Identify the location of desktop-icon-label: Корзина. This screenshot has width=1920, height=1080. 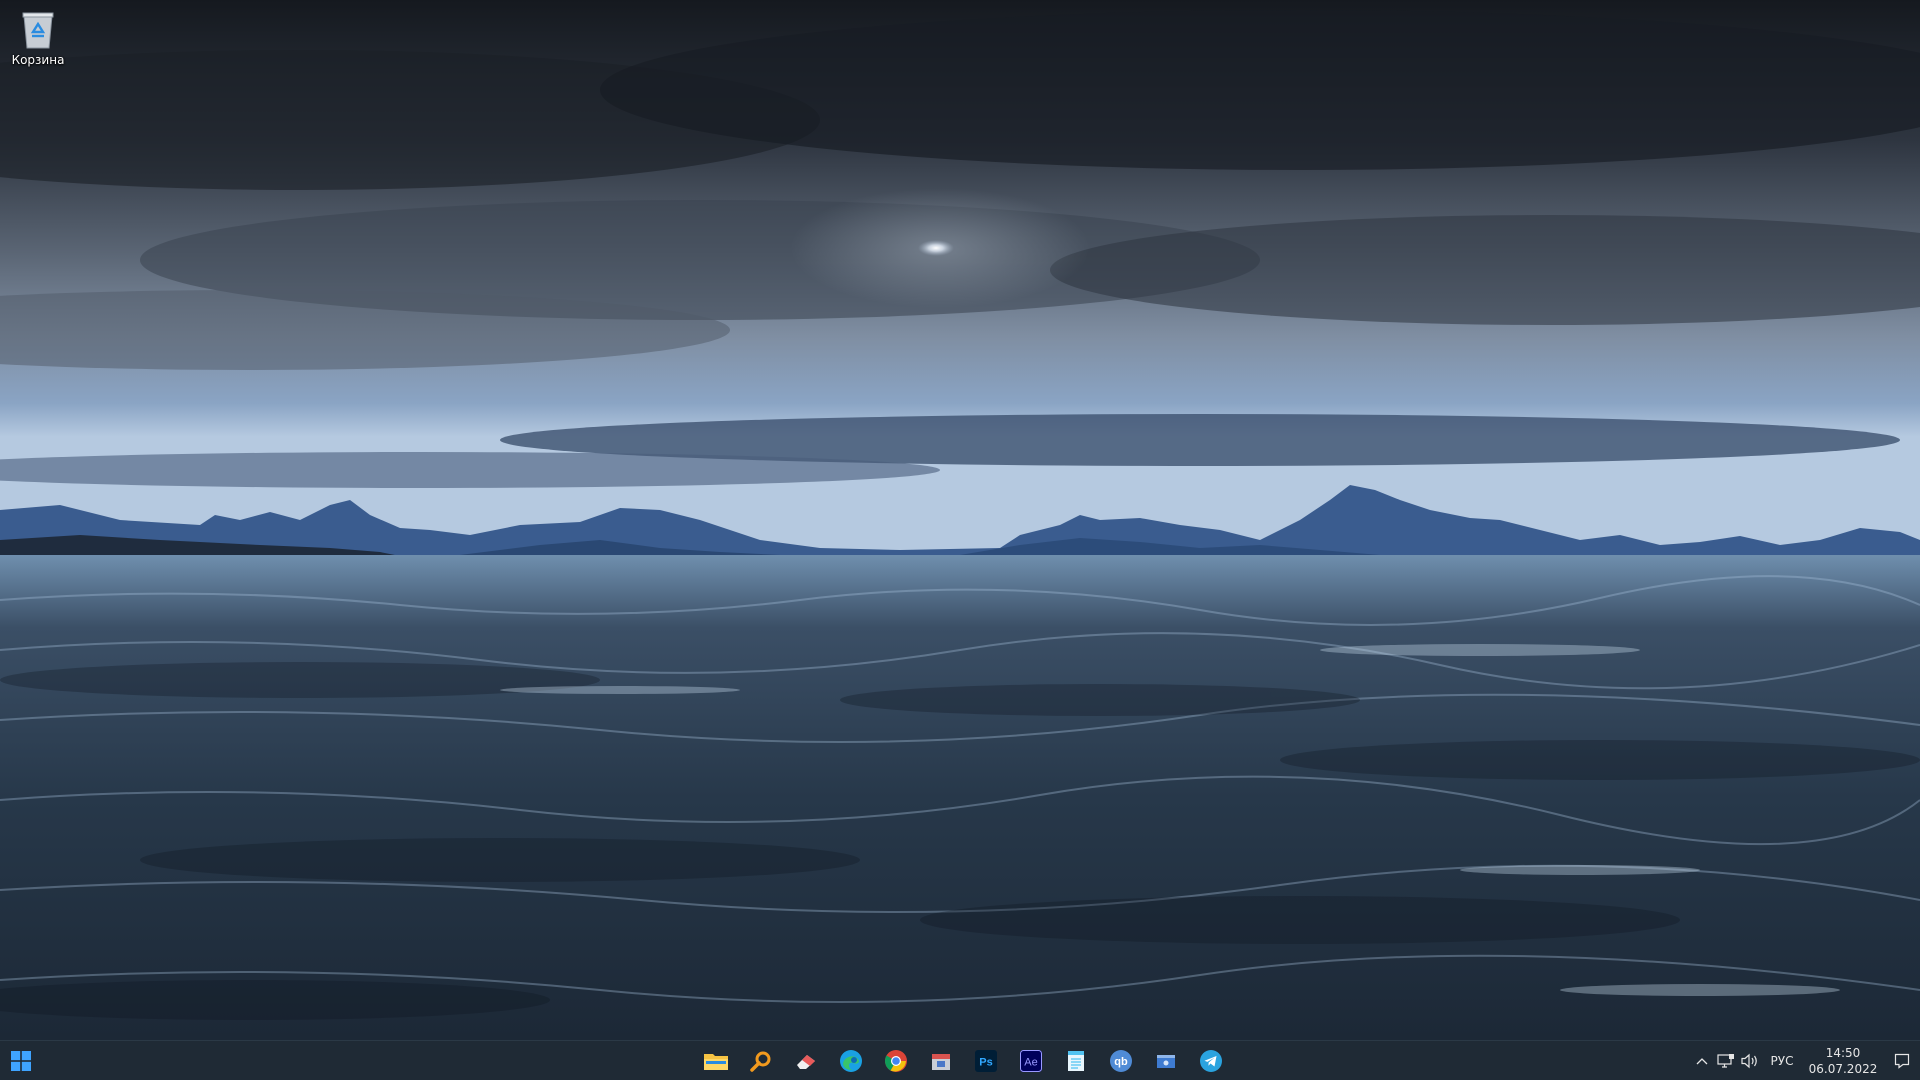
(38, 60).